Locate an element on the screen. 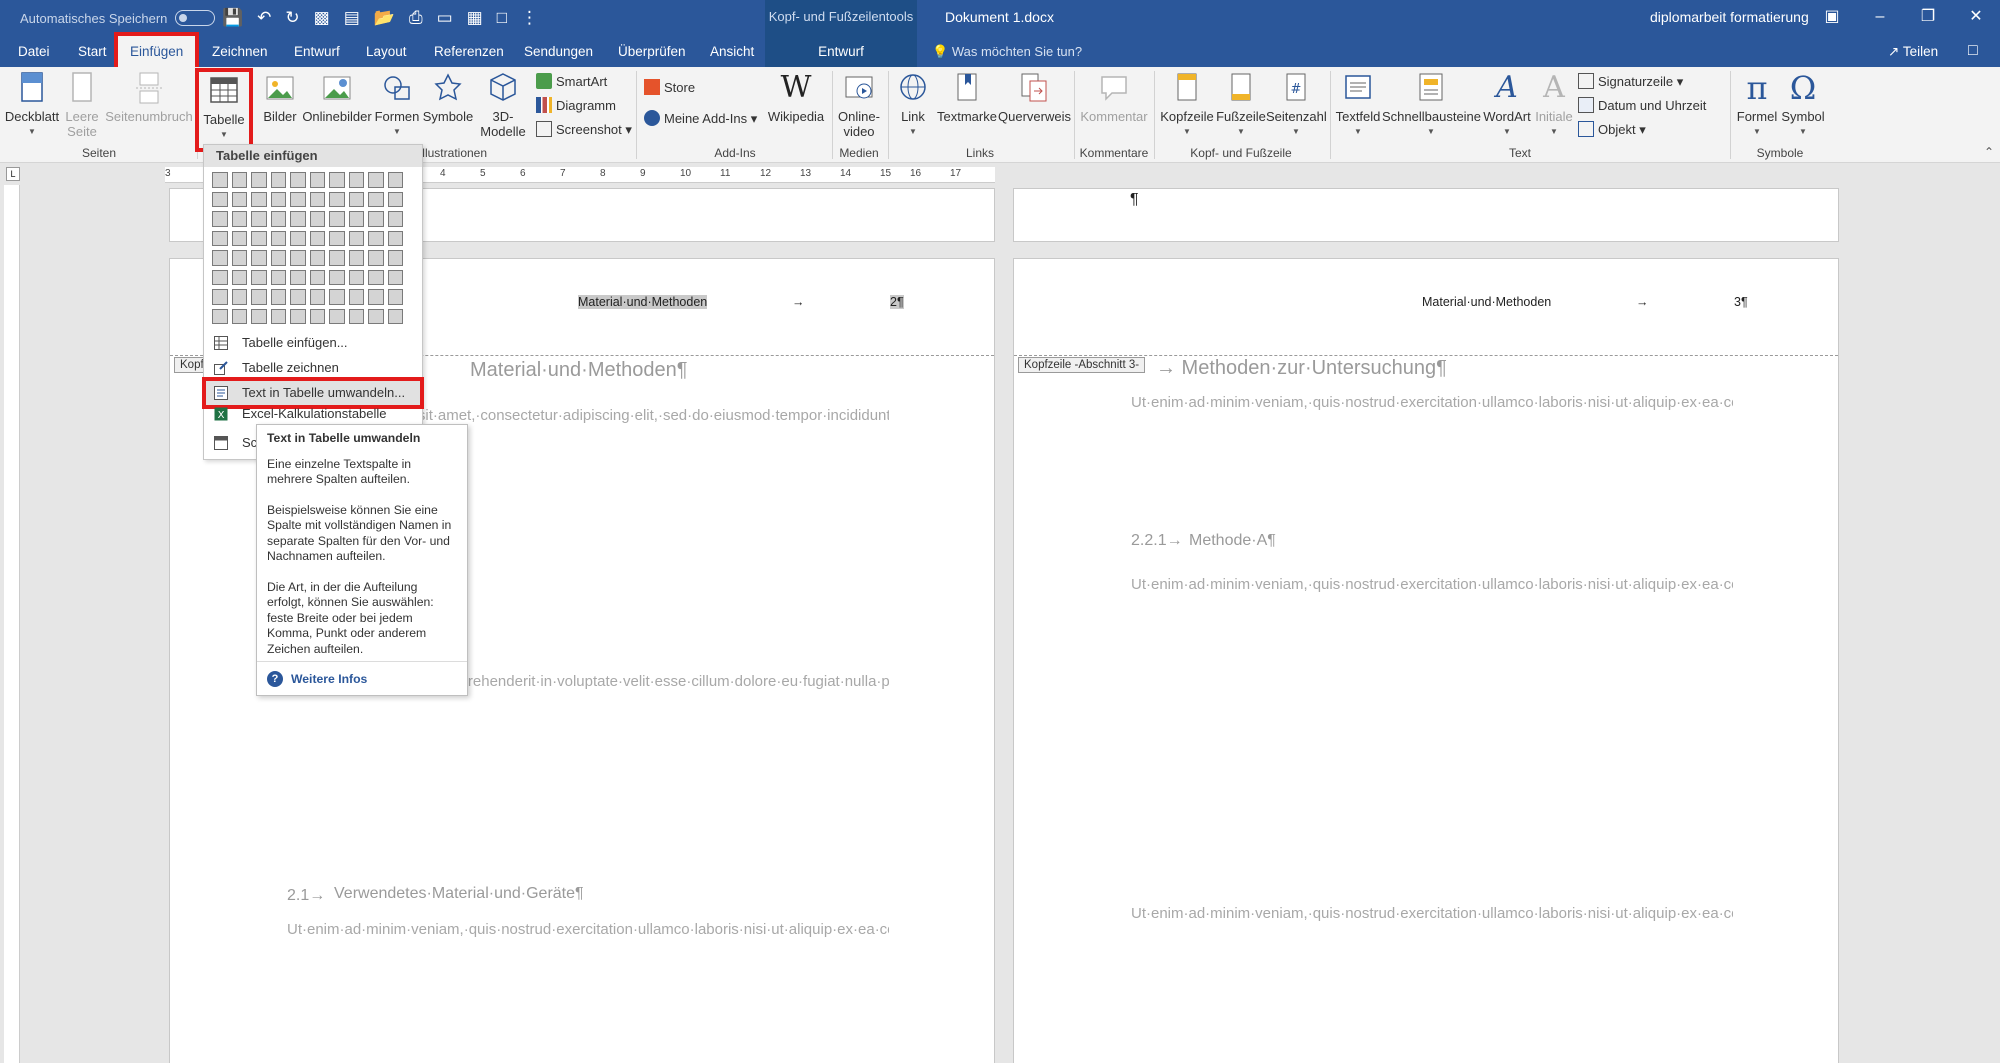 This screenshot has width=2000, height=1063. comments-icon: □ is located at coordinates (1973, 51).